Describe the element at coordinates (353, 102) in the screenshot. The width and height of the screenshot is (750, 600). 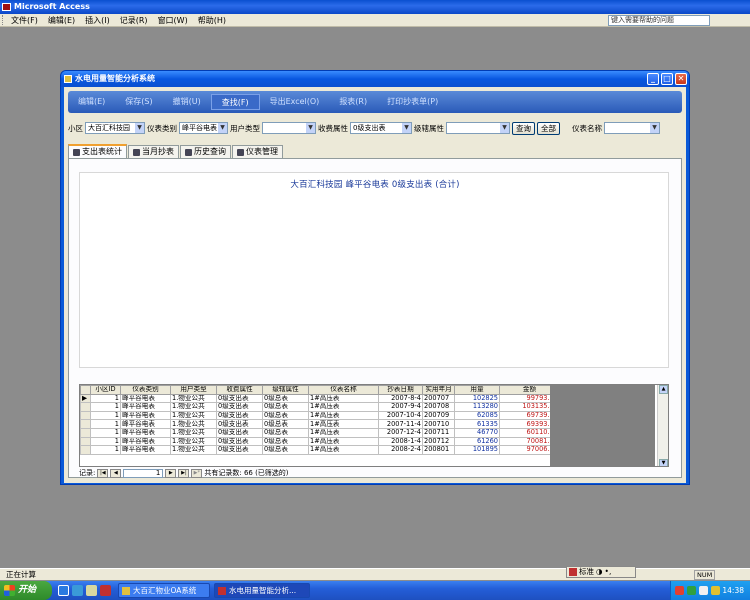
I see `toolbar-report-button: 报表(R)` at that location.